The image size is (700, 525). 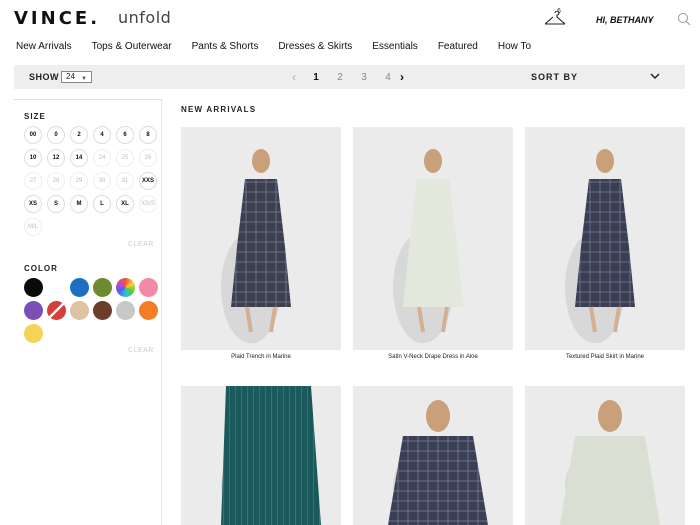 What do you see at coordinates (70, 76) in the screenshot?
I see `show-count-value: 24` at bounding box center [70, 76].